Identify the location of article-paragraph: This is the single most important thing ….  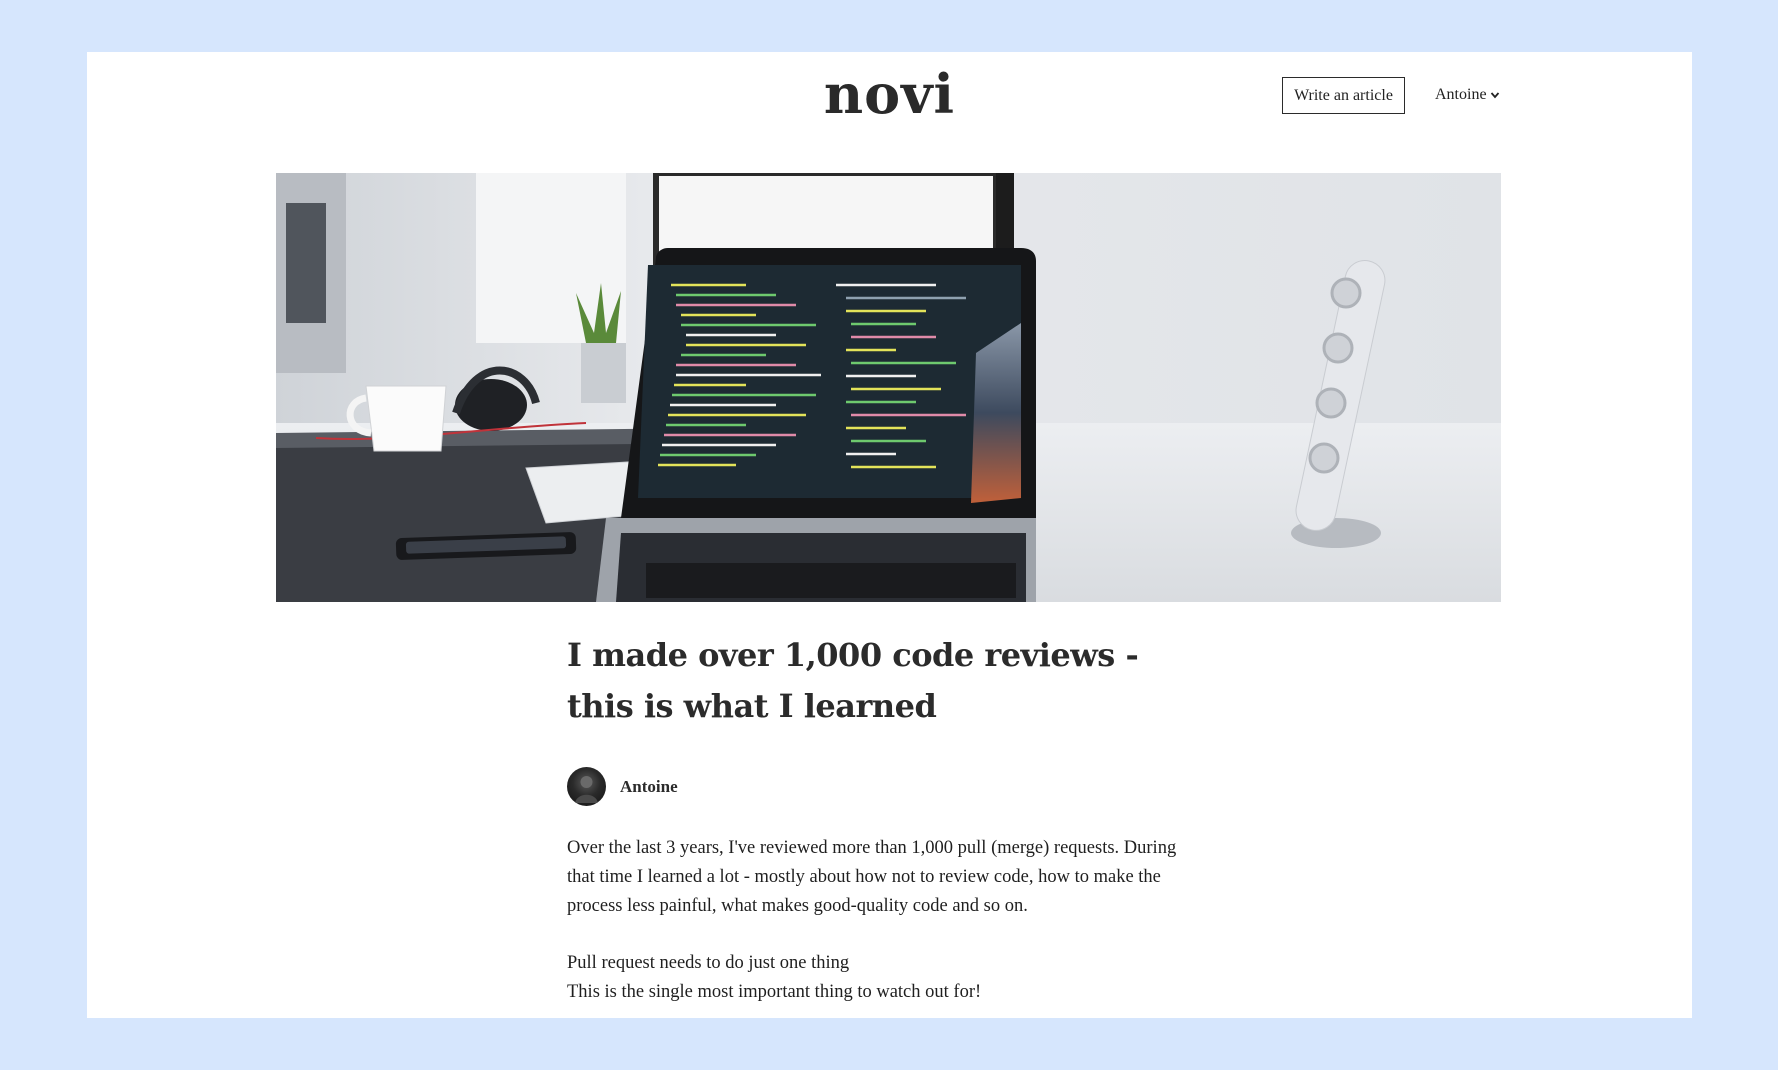
(774, 992).